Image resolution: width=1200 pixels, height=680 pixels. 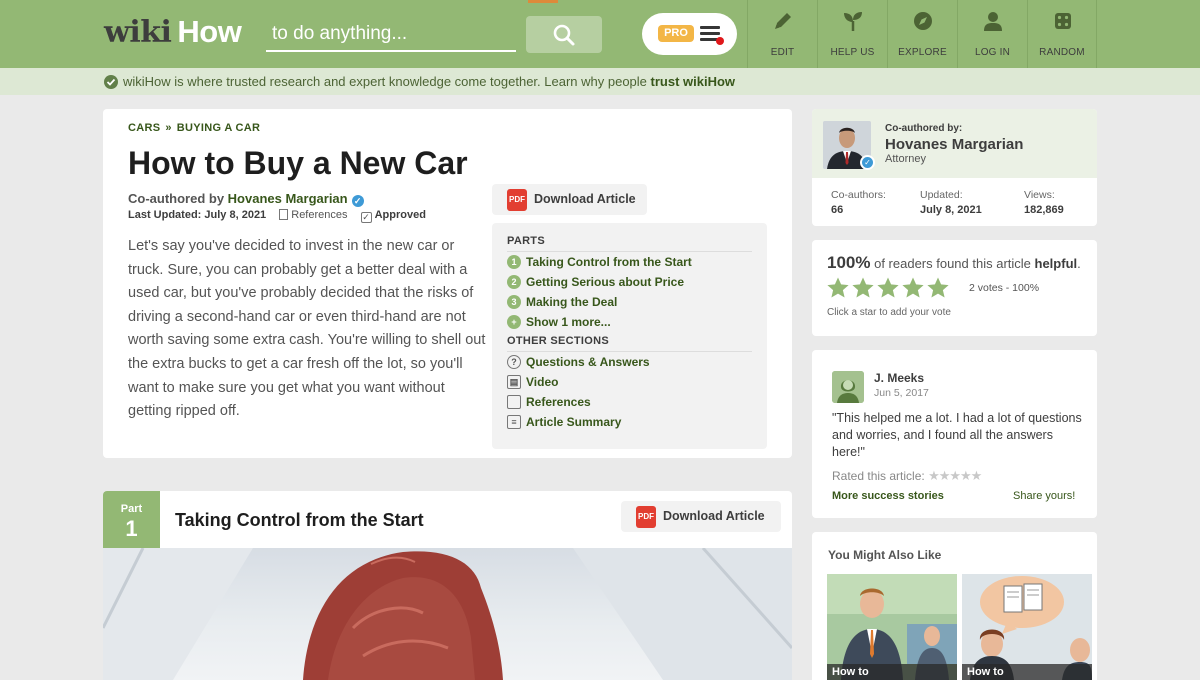 What do you see at coordinates (209, 31) in the screenshot?
I see `logo-how: How` at bounding box center [209, 31].